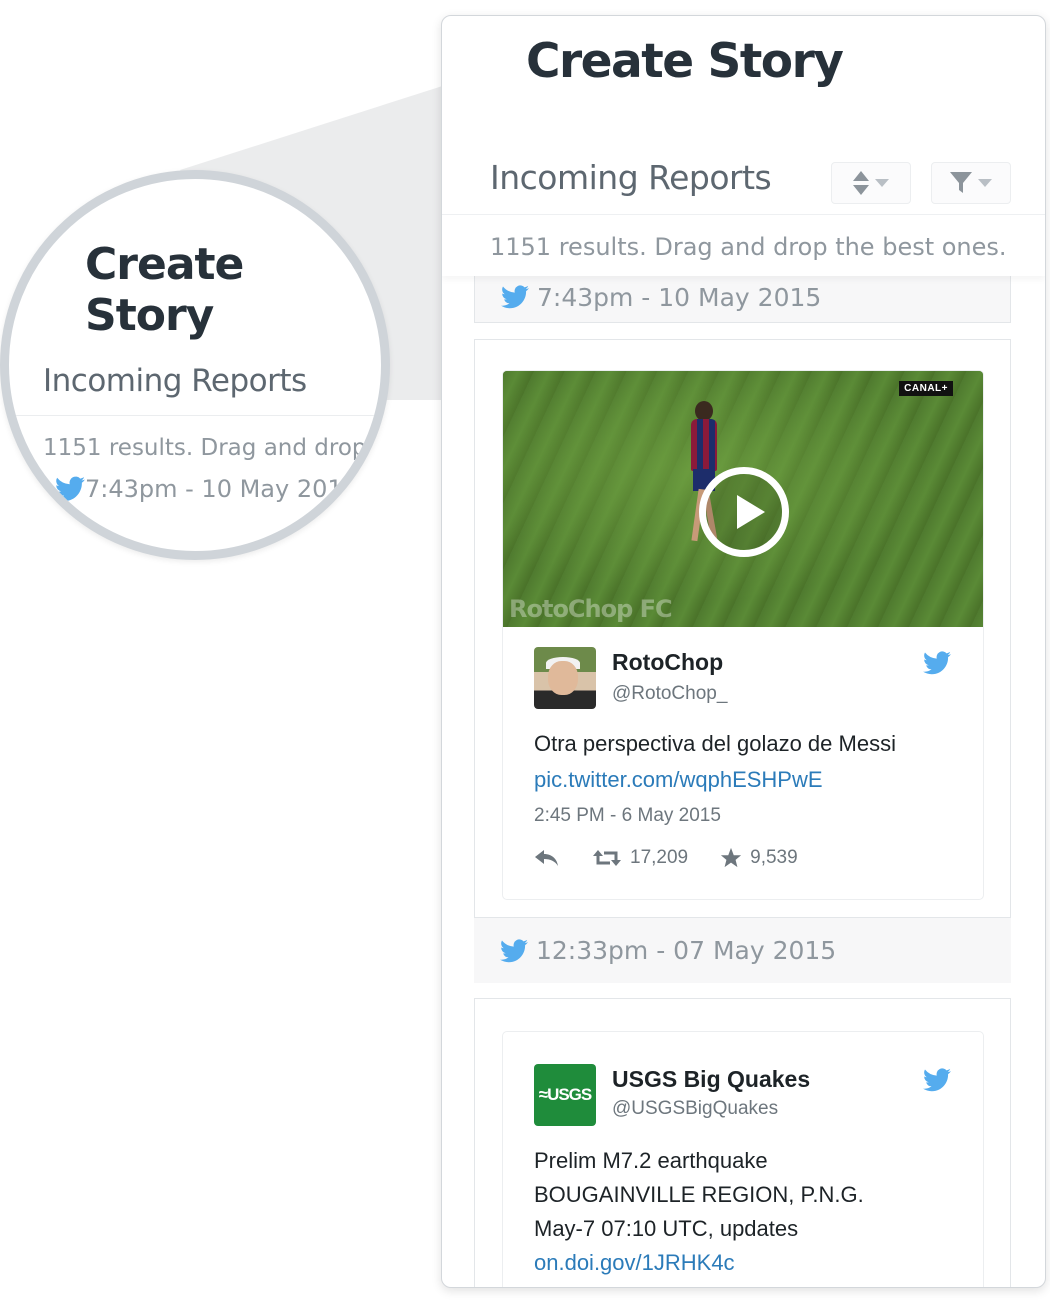  What do you see at coordinates (695, 1109) in the screenshot?
I see `tweet-handle: @USGSBigQuakes` at bounding box center [695, 1109].